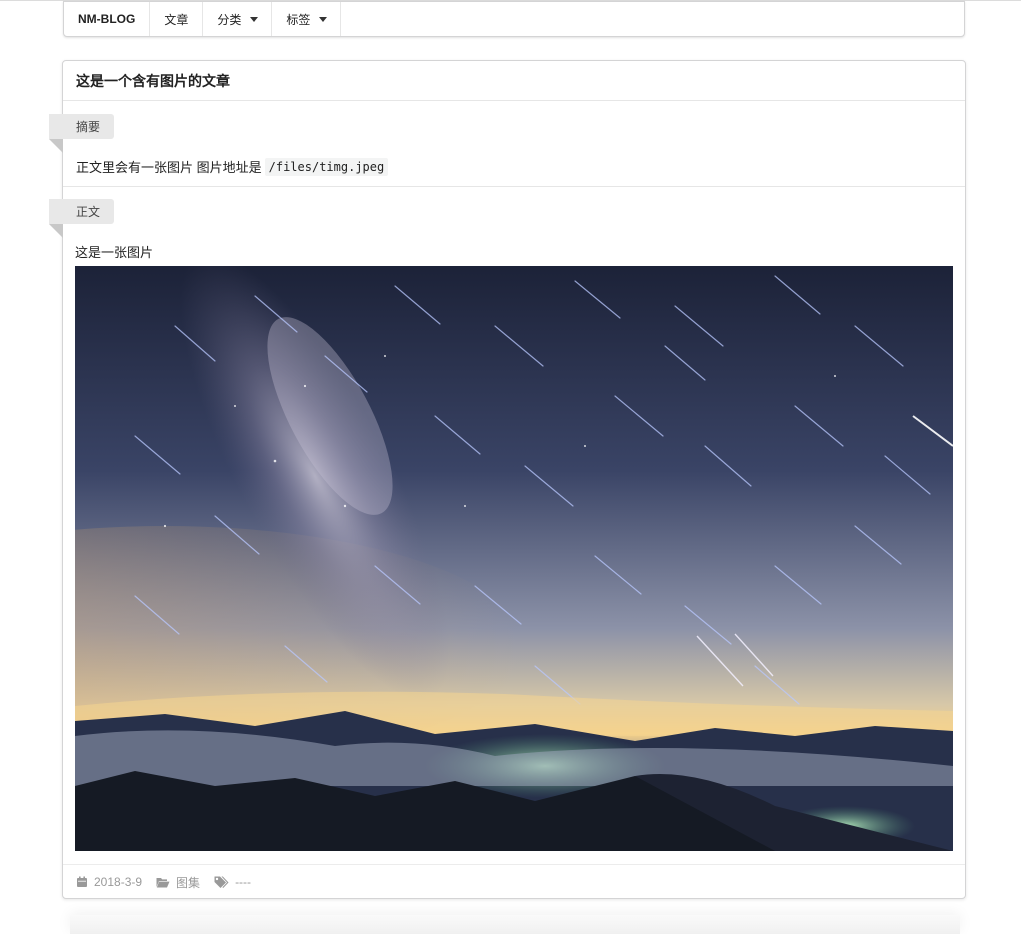 The height and width of the screenshot is (934, 1021). What do you see at coordinates (229, 19) in the screenshot?
I see `nav-item-categories-label: 分类` at bounding box center [229, 19].